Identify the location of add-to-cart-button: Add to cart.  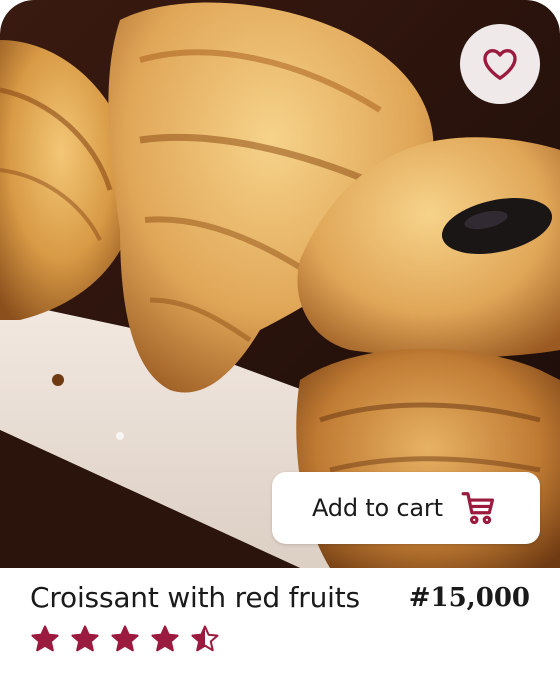
(406, 508).